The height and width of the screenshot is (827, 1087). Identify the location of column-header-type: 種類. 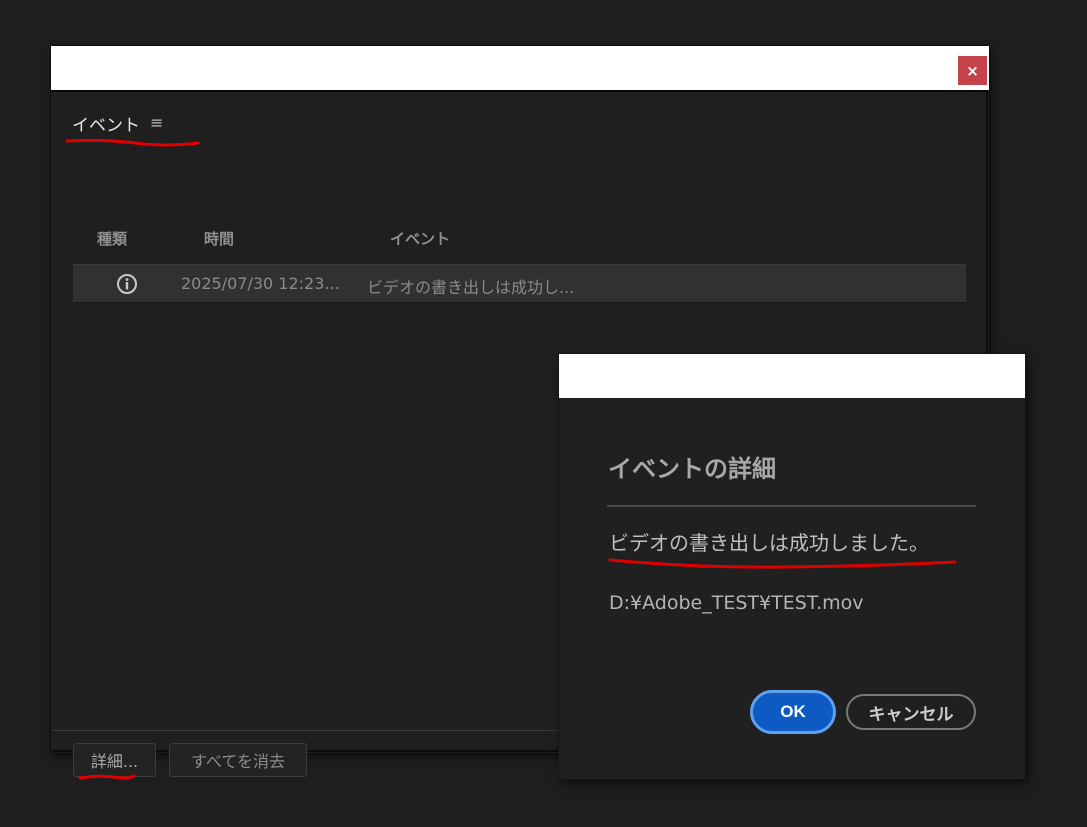
(112, 238).